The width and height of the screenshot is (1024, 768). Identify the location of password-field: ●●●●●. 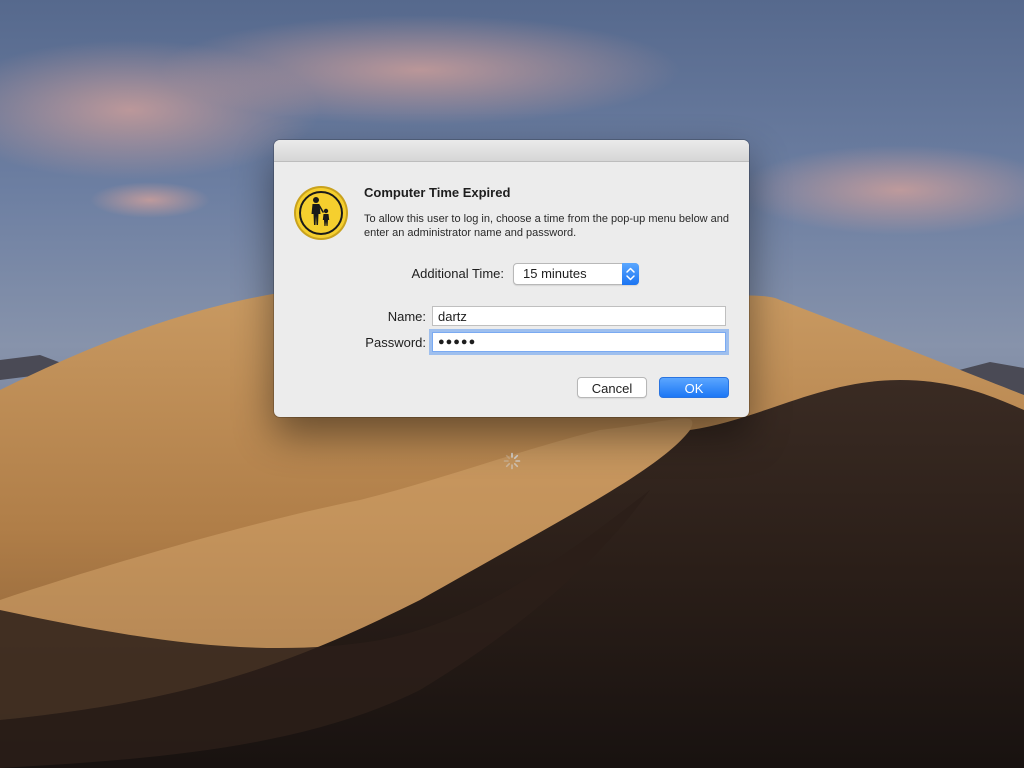
(579, 342).